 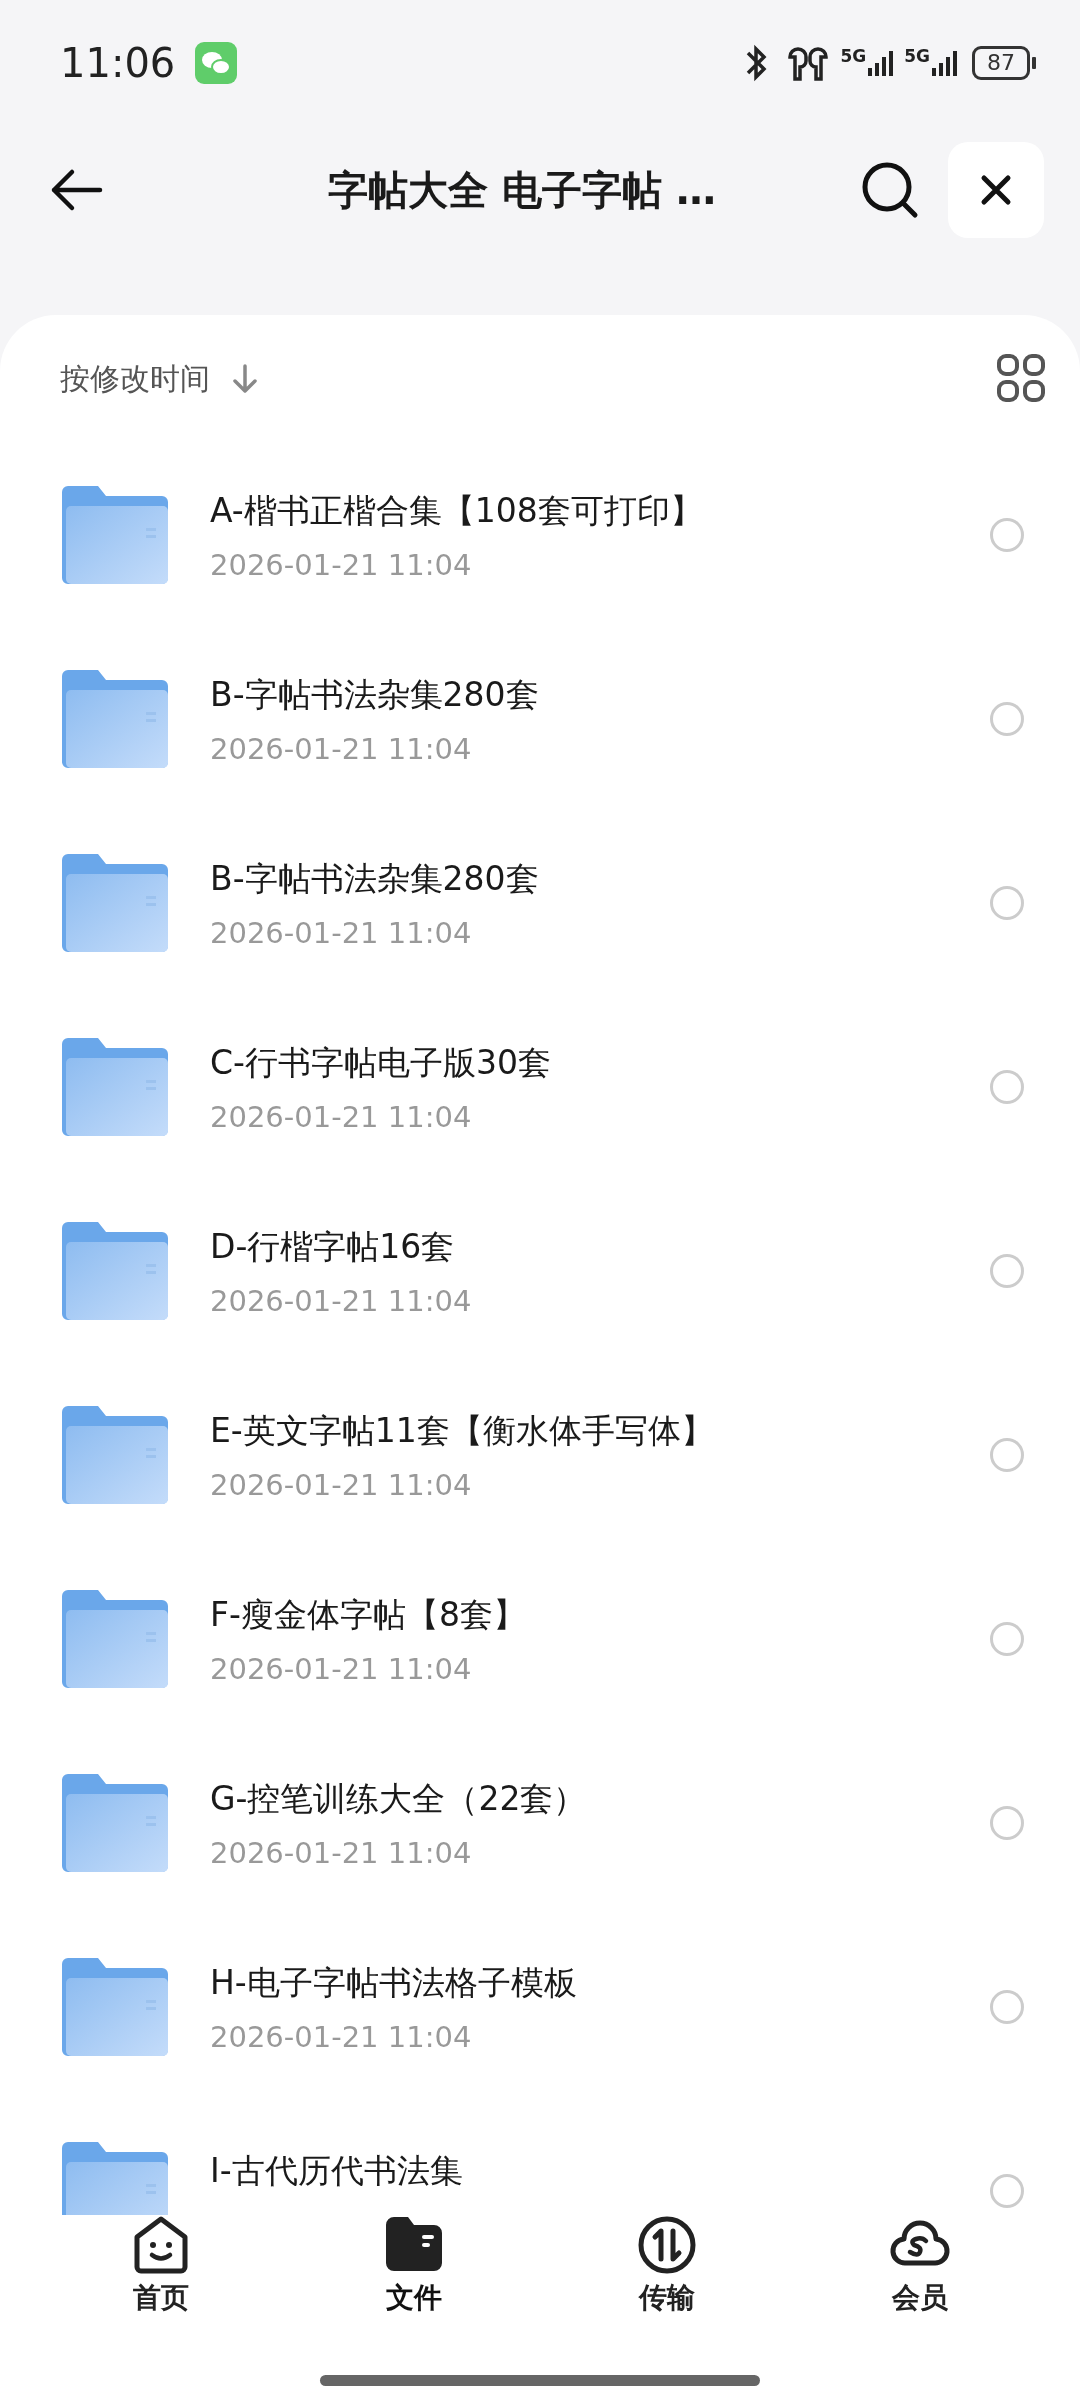 What do you see at coordinates (160, 2266) in the screenshot?
I see `nav-tab: 首页` at bounding box center [160, 2266].